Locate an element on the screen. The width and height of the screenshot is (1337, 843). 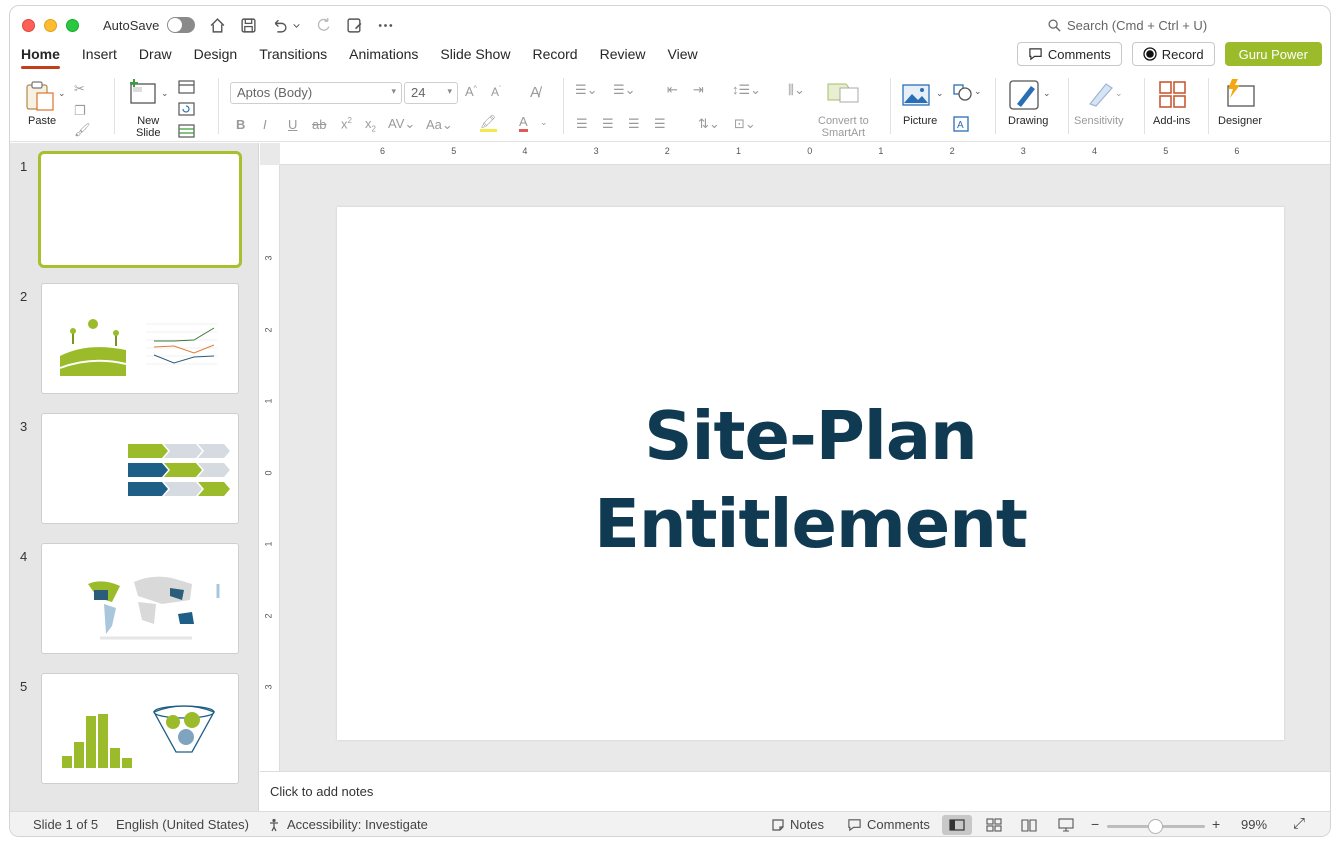
zoom-out-button: − is located at coordinates (1095, 824).